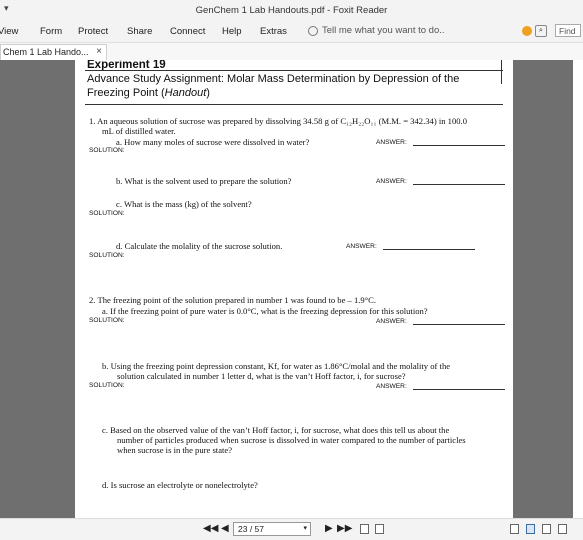 The image size is (583, 540). What do you see at coordinates (232, 31) in the screenshot?
I see `menu-help: Help` at bounding box center [232, 31].